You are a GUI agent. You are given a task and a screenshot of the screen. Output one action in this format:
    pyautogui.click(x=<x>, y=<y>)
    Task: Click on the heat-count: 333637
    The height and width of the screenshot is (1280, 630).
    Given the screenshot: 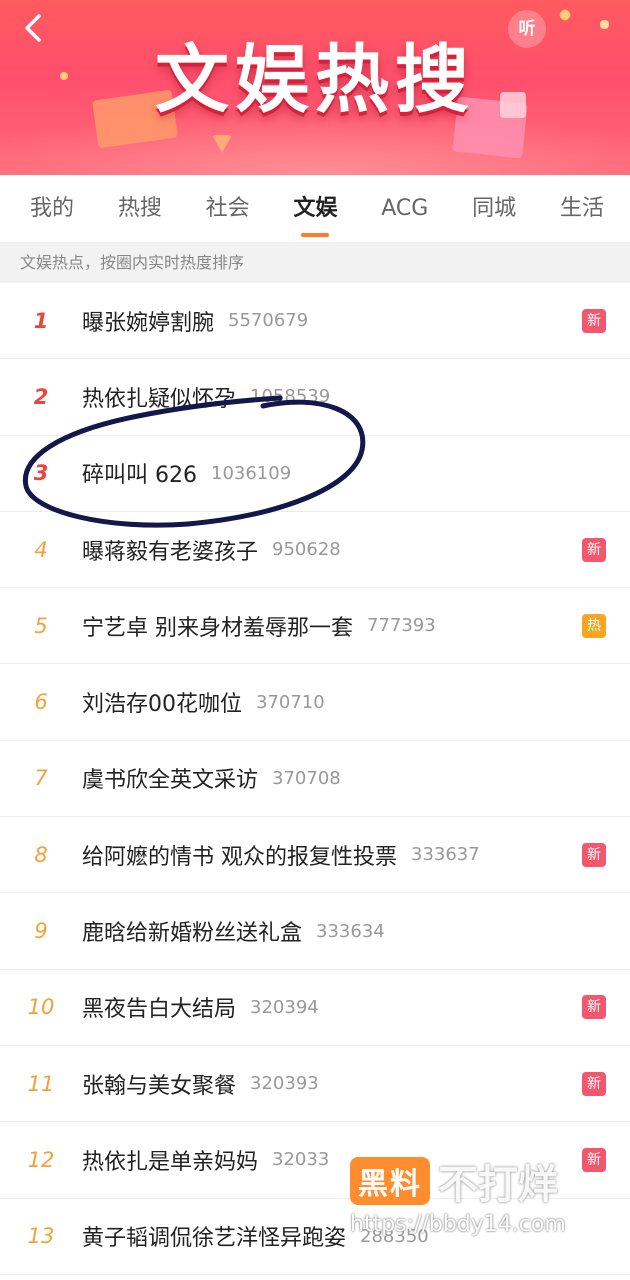 What is the action you would take?
    pyautogui.click(x=445, y=855)
    